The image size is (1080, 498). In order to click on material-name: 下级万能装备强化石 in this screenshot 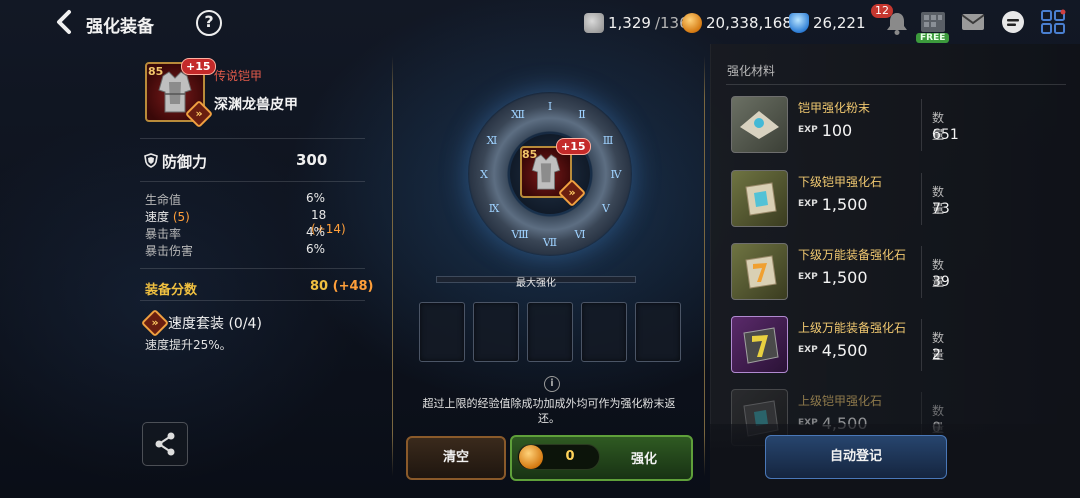, I will do `click(852, 255)`.